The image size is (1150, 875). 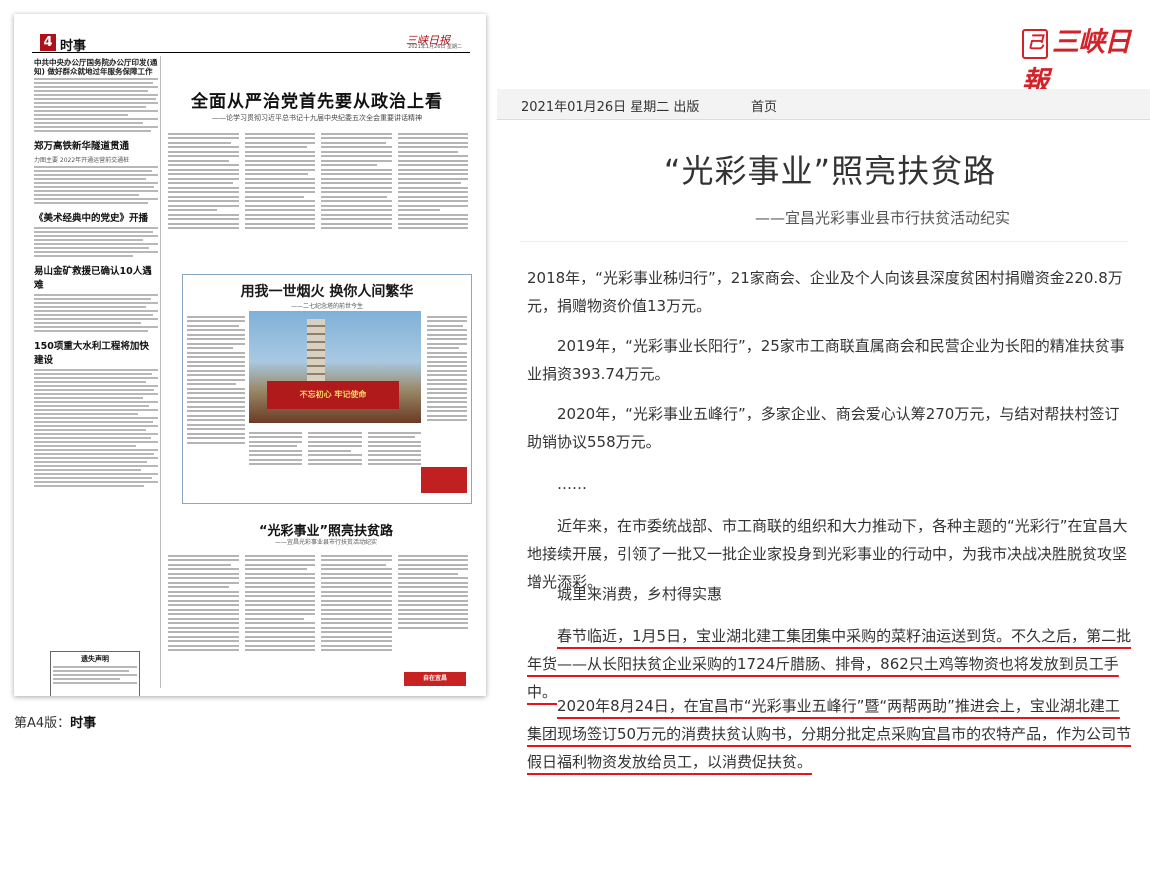 I want to click on brief-headline: 150项重大水利工程将加快建设, so click(x=96, y=352).